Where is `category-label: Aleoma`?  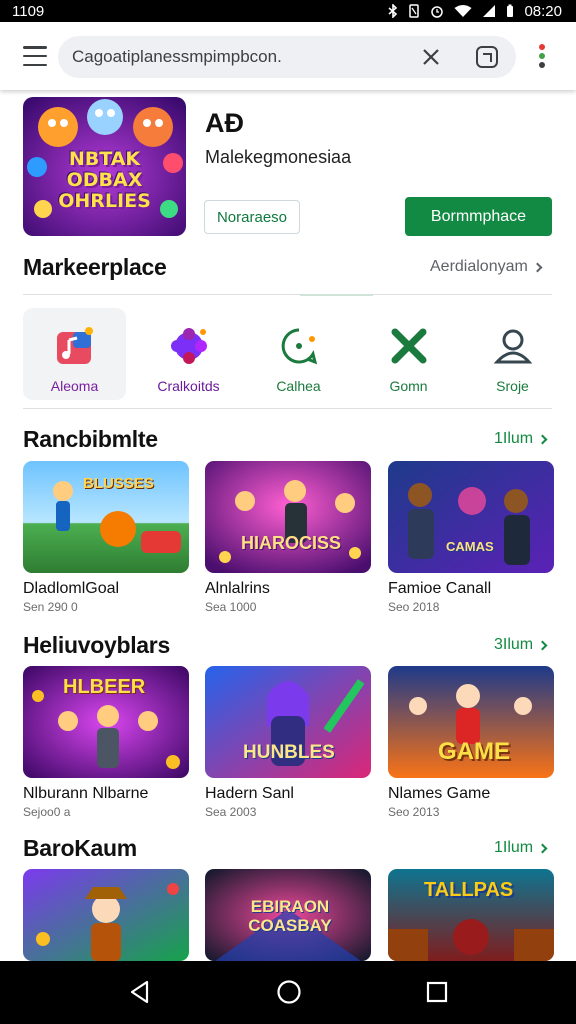
category-label: Aleoma is located at coordinates (74, 386).